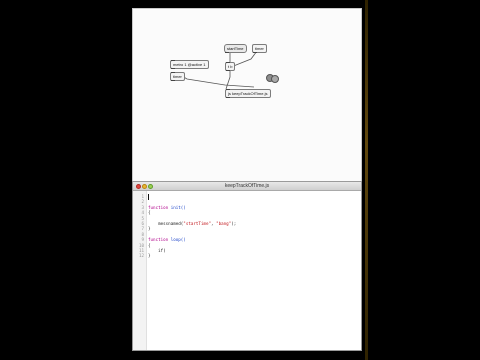 The height and width of the screenshot is (360, 480). I want to click on line-source: messnamed("startTime", "bang");, so click(192, 223).